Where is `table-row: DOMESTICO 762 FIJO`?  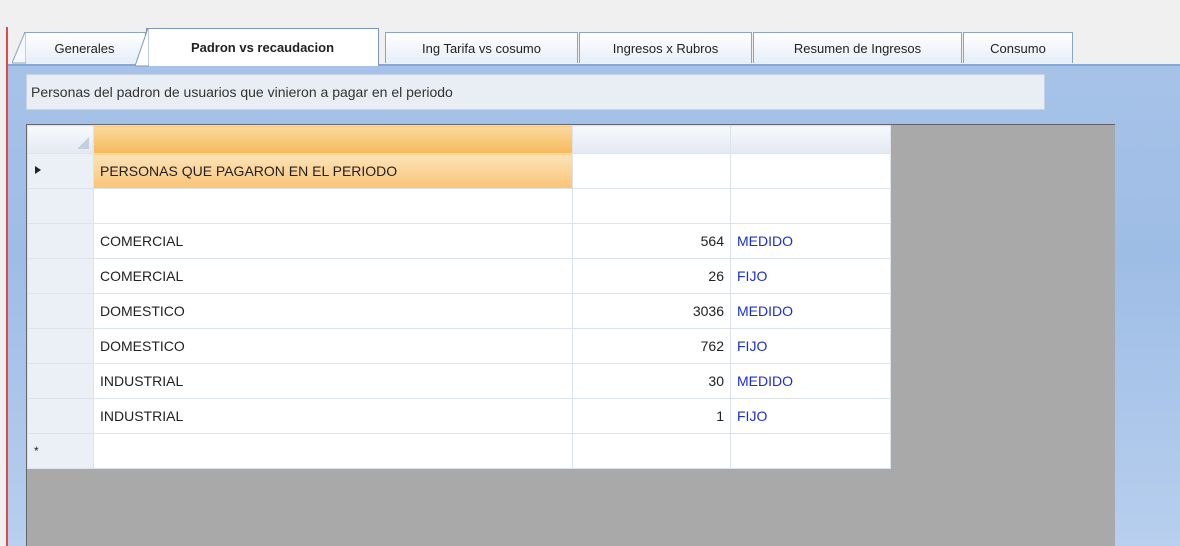
table-row: DOMESTICO 762 FIJO is located at coordinates (459, 346).